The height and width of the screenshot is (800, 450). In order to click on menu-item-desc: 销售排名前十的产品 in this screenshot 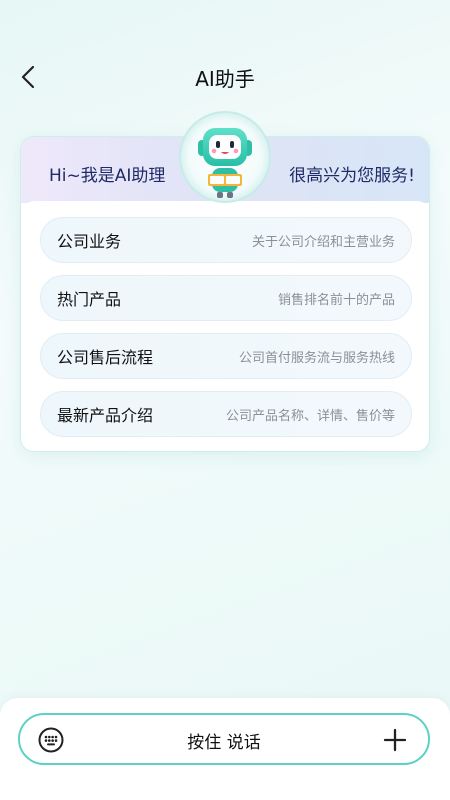, I will do `click(336, 300)`.